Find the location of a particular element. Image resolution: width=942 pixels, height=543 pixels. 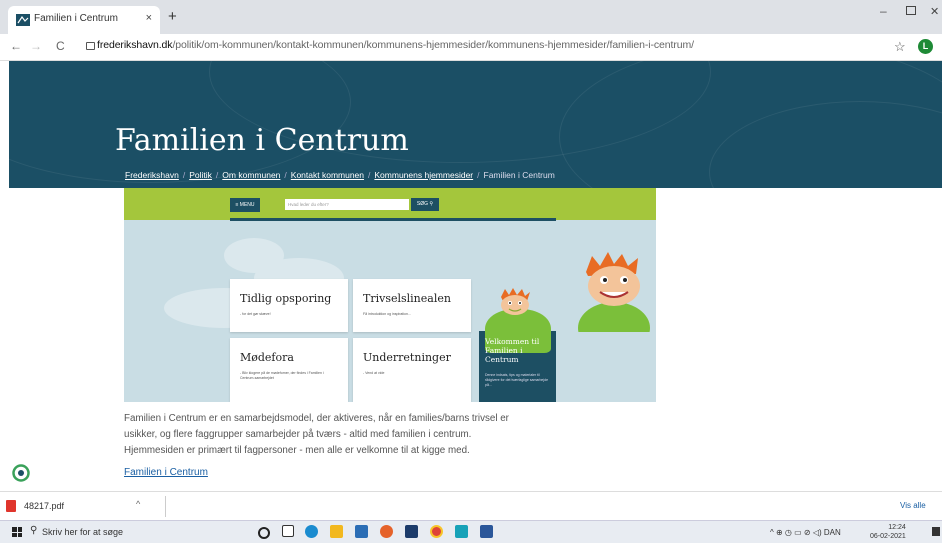

bookmark-star-icon: ☆ is located at coordinates (900, 47).